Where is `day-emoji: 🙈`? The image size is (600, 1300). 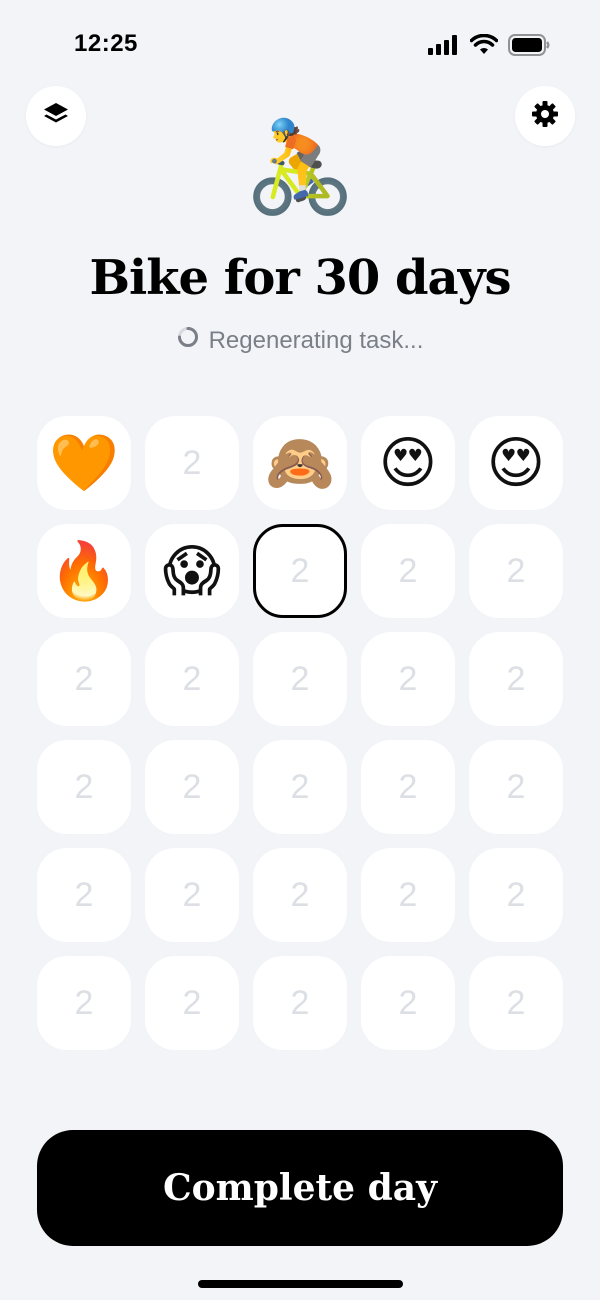
day-emoji: 🙈 is located at coordinates (300, 462).